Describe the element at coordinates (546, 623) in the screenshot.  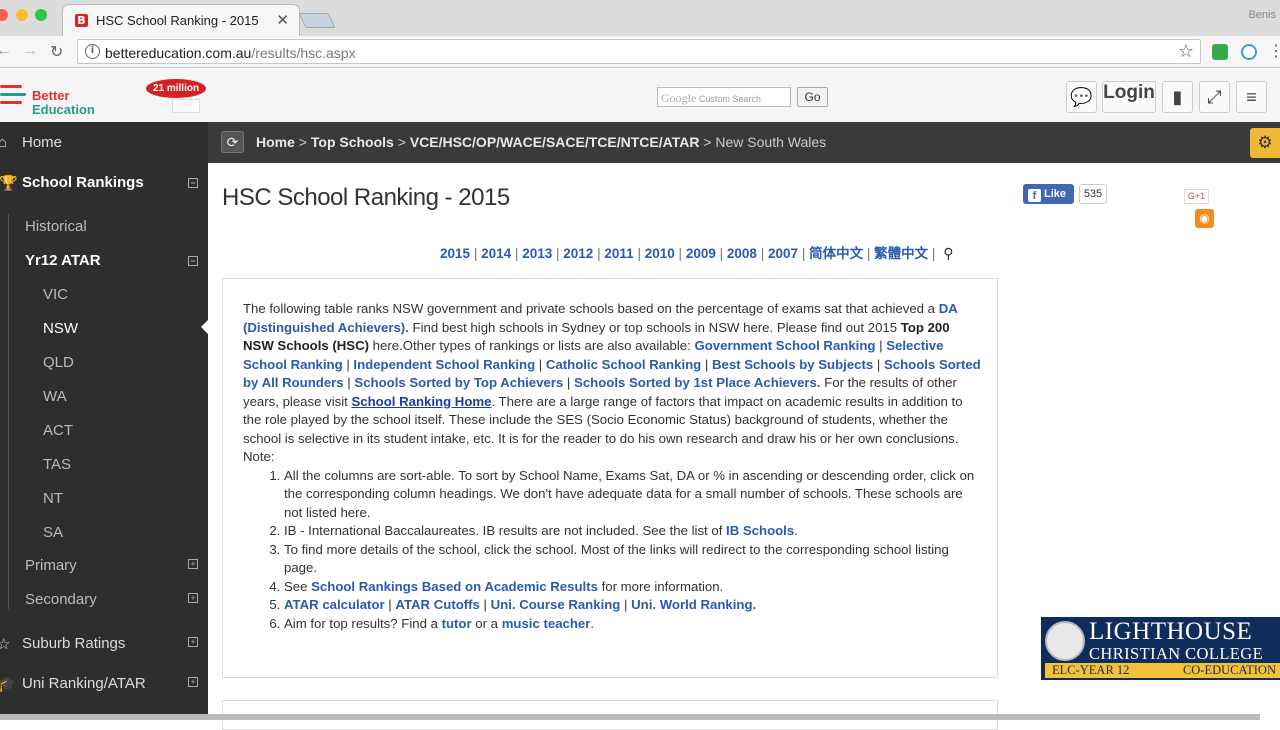
I see `music-teacher-link: music teacher` at that location.